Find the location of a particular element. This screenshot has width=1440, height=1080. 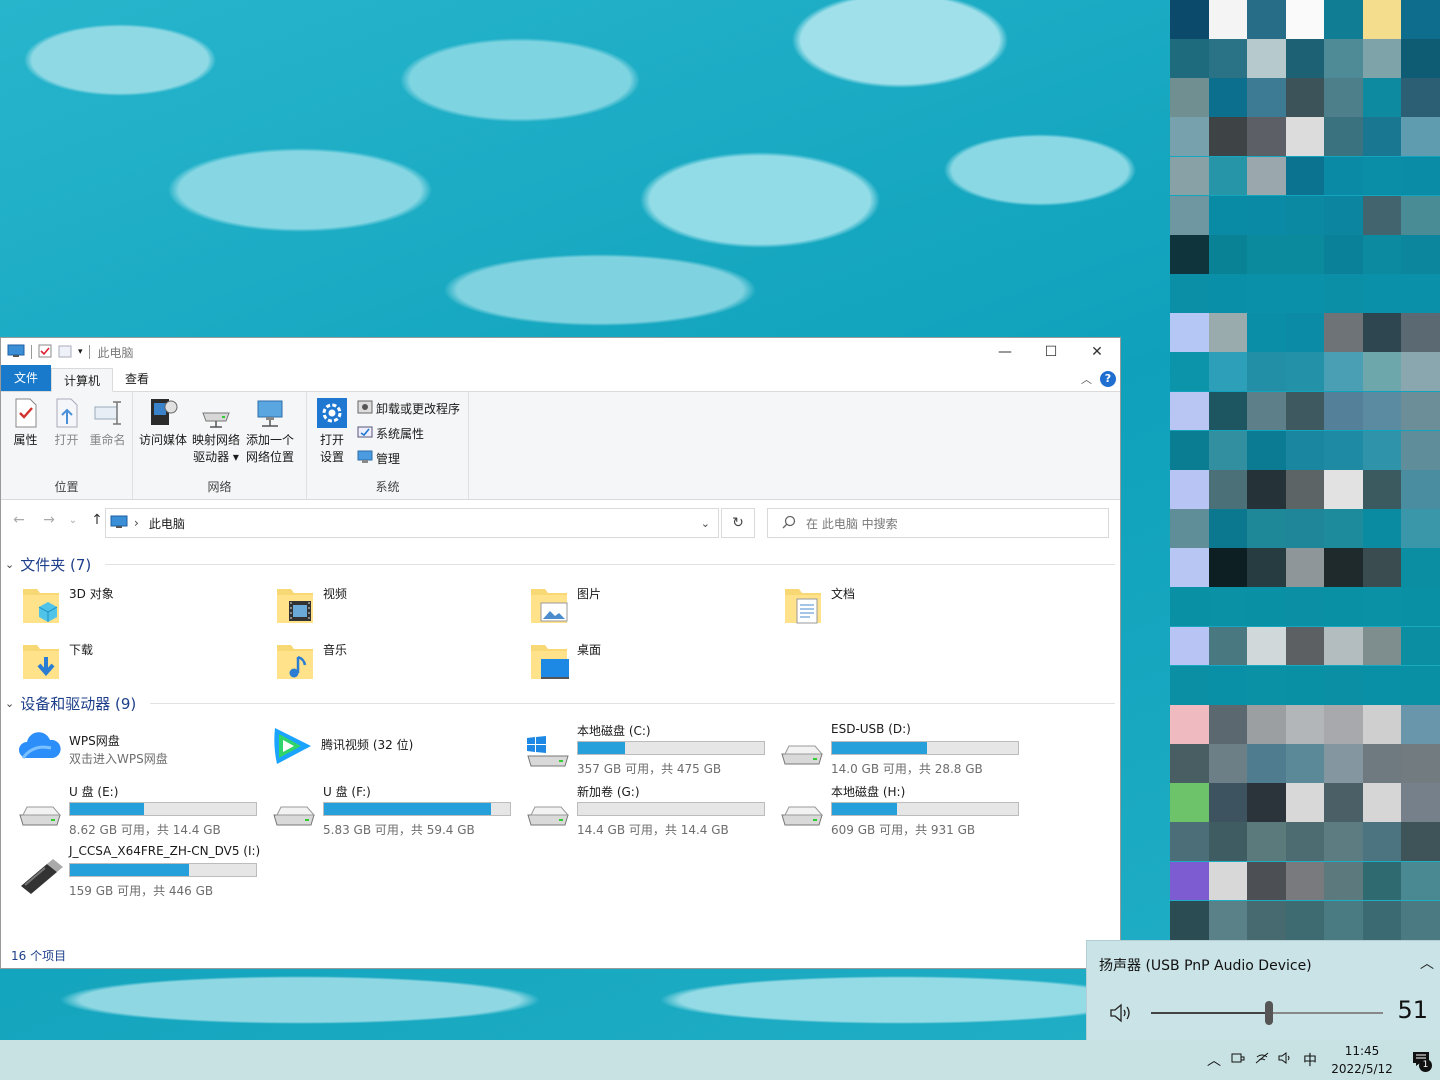

drive-g: 新加卷 (G:) 14.4 GB 可用，共 14.4 GB is located at coordinates (650, 812).